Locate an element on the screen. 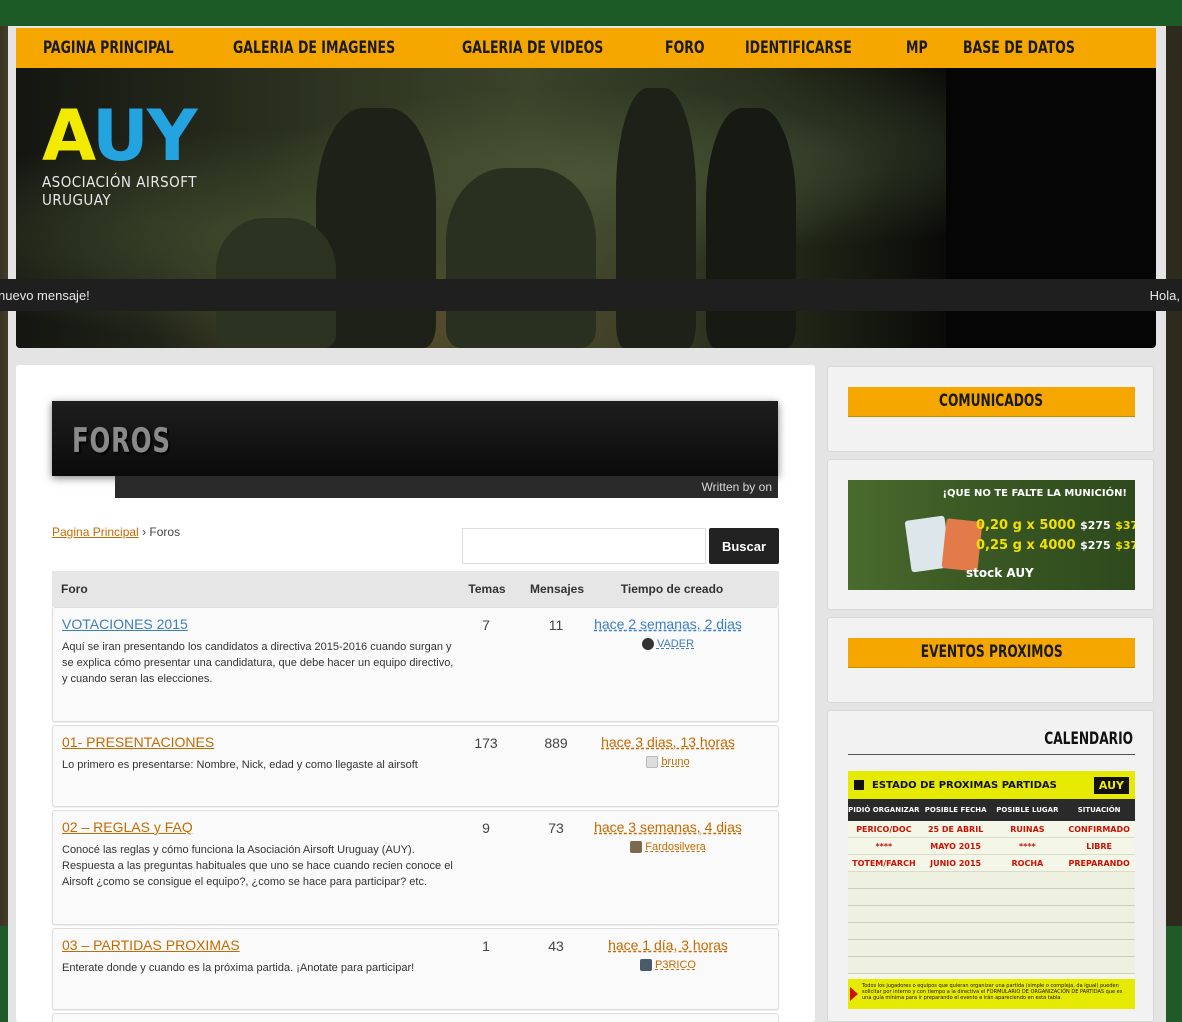  nav-base-de-datos: BASE DE DATOS is located at coordinates (1019, 48).